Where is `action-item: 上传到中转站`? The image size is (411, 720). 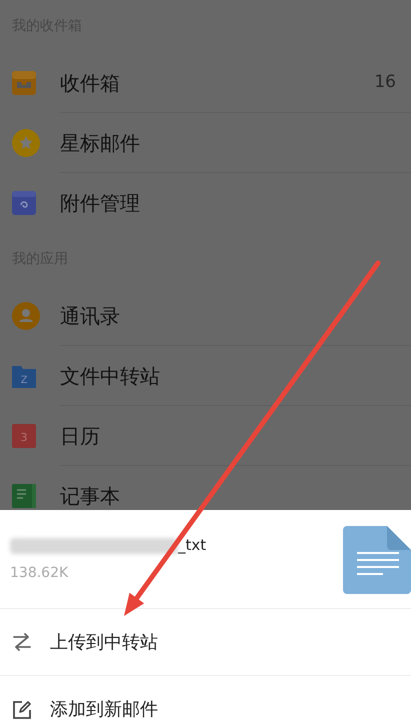
action-item: 上传到中转站 is located at coordinates (205, 642).